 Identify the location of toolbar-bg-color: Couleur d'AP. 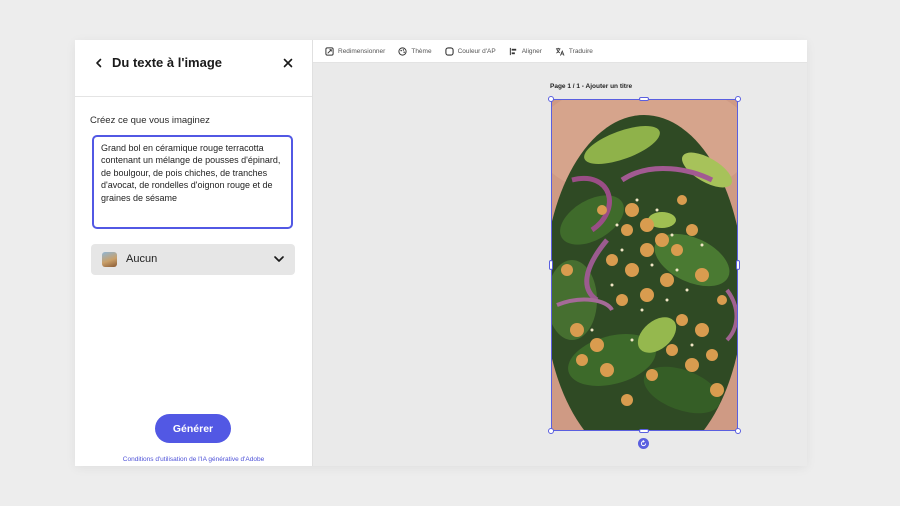
(470, 51).